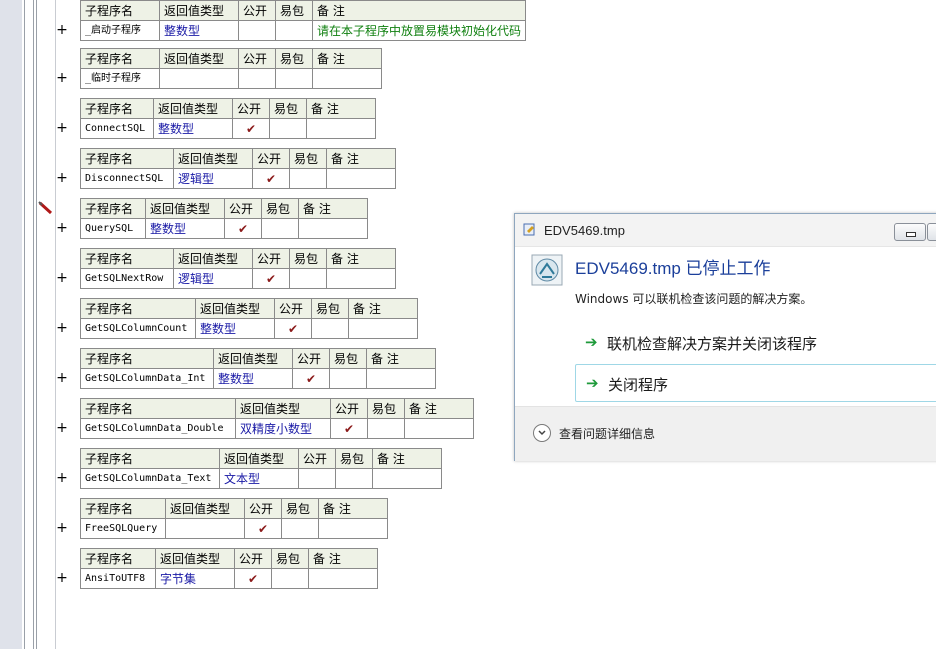 The width and height of the screenshot is (936, 649). What do you see at coordinates (584, 230) in the screenshot?
I see `dialog-title: EDV5469.tmp` at bounding box center [584, 230].